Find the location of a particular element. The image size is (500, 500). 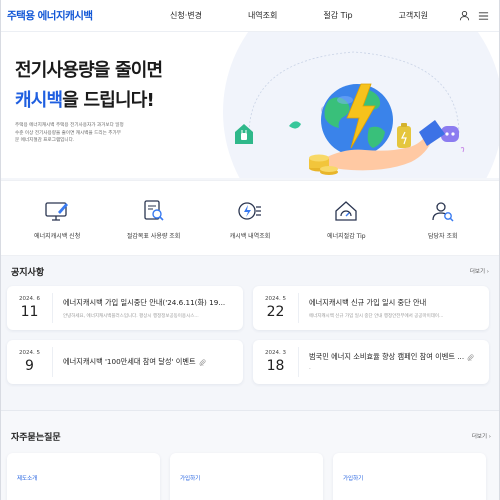

monitor-pen-icon is located at coordinates (57, 211).